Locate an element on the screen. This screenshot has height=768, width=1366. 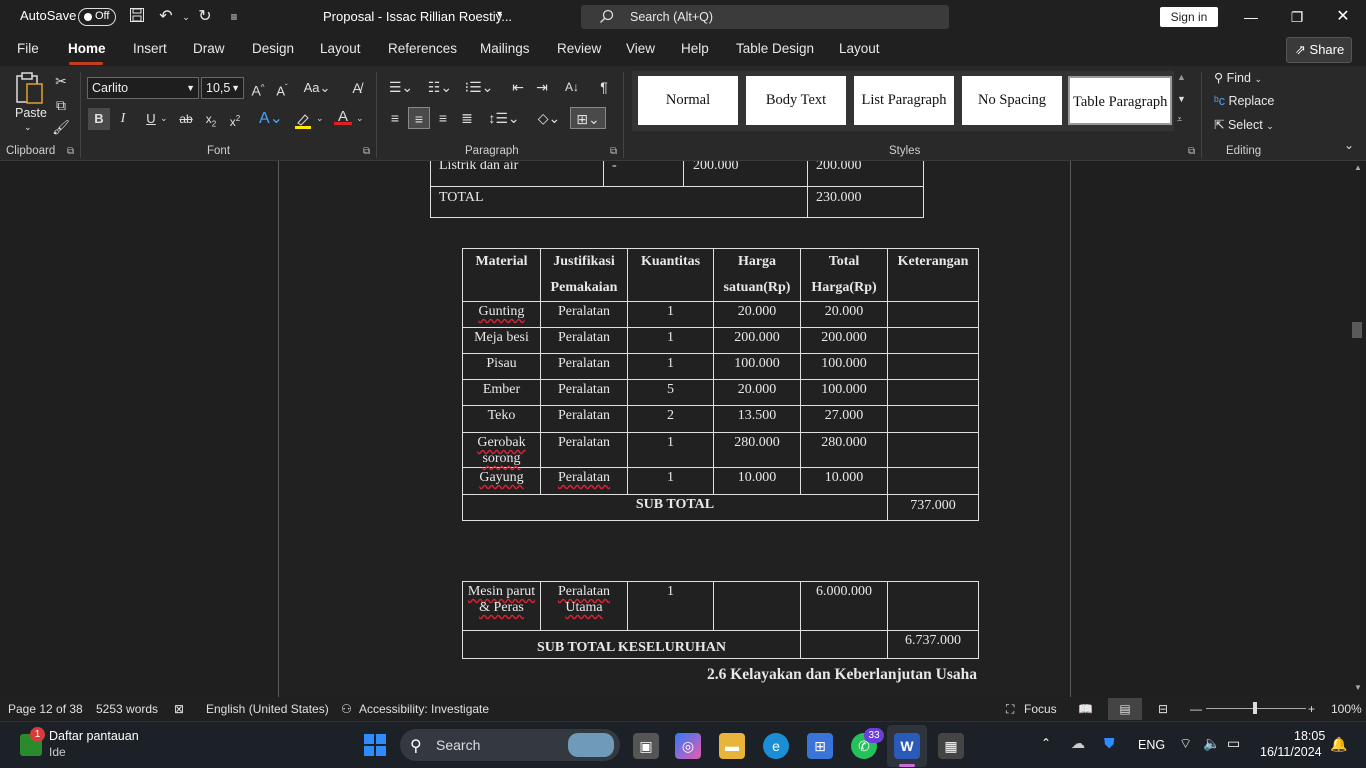
column-header-justifikasi: Justifikasi Pemakaian is located at coordinates (584, 275).